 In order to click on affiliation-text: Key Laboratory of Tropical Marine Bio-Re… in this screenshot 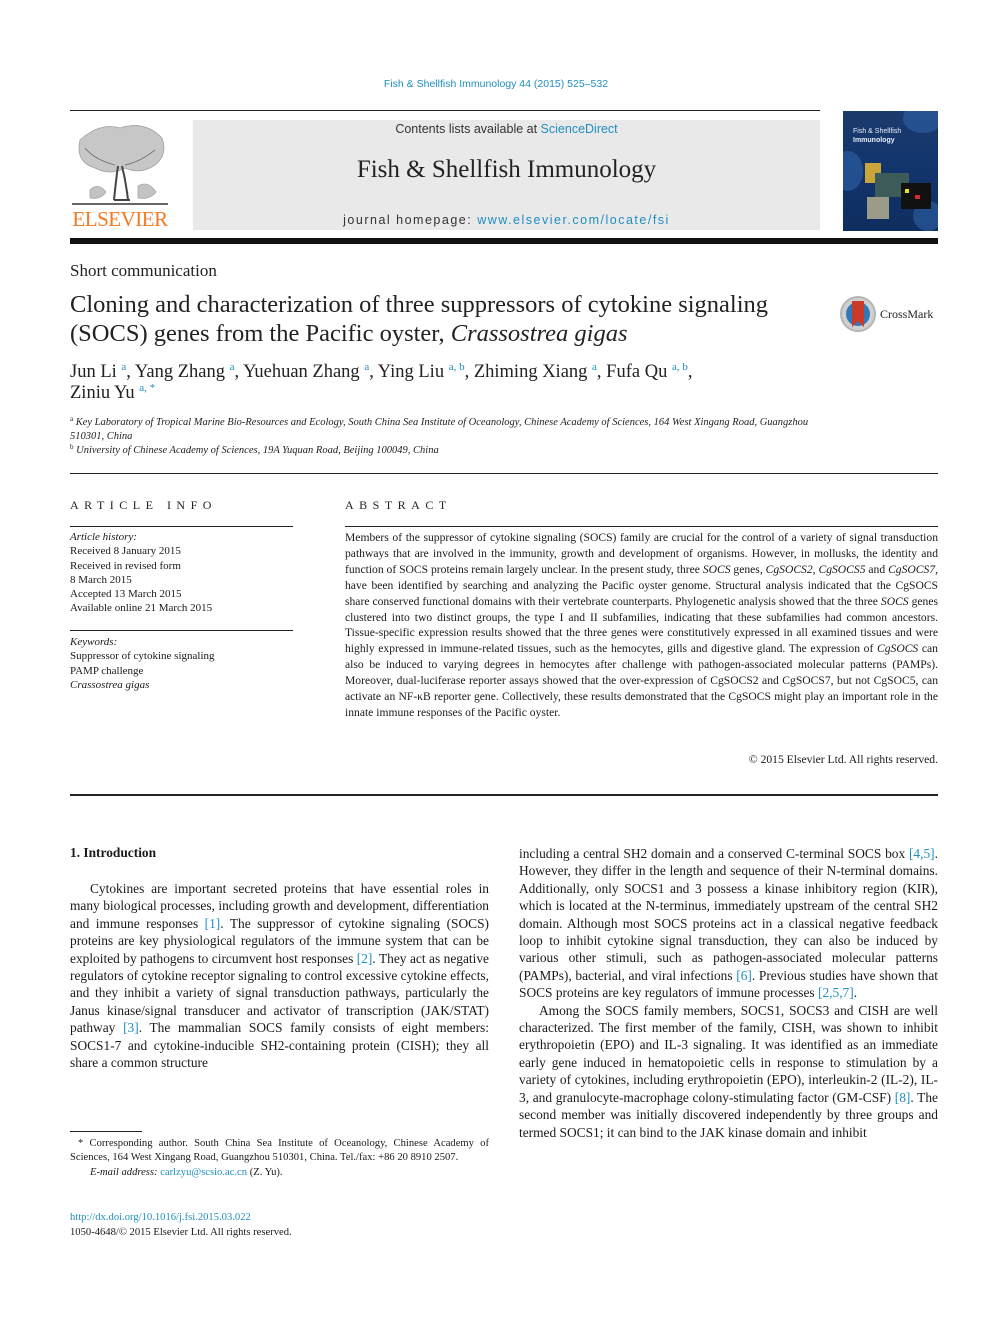, I will do `click(439, 429)`.